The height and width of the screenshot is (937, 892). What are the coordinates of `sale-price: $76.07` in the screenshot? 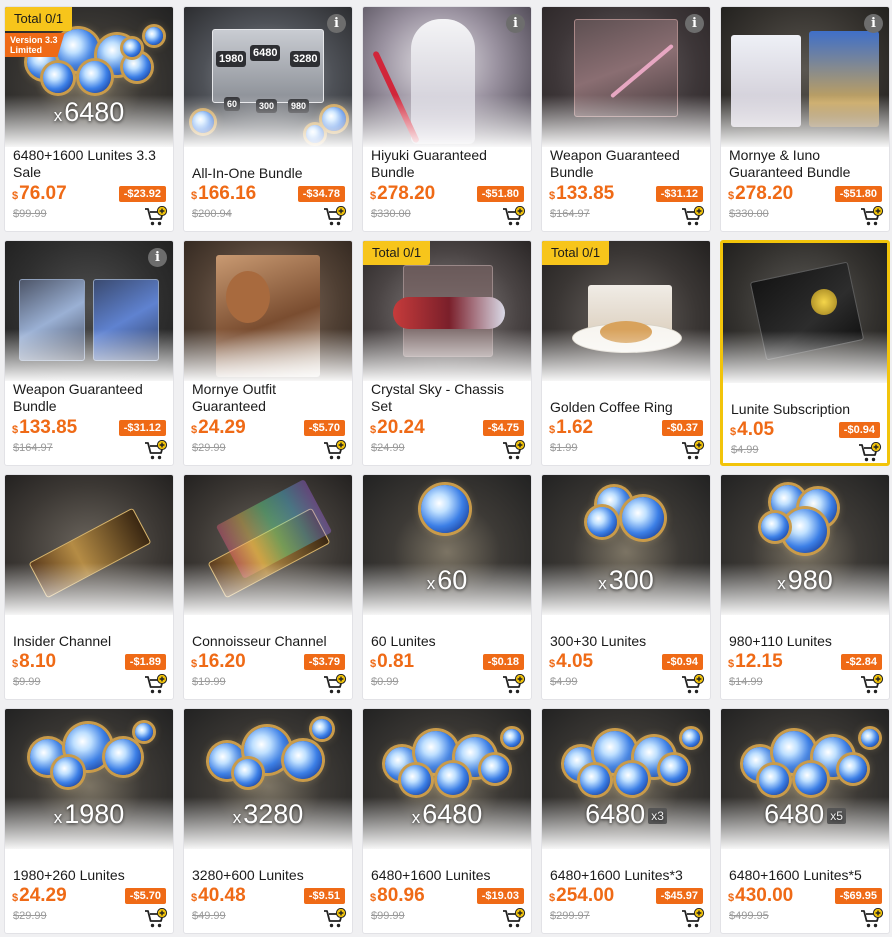 It's located at (39, 194).